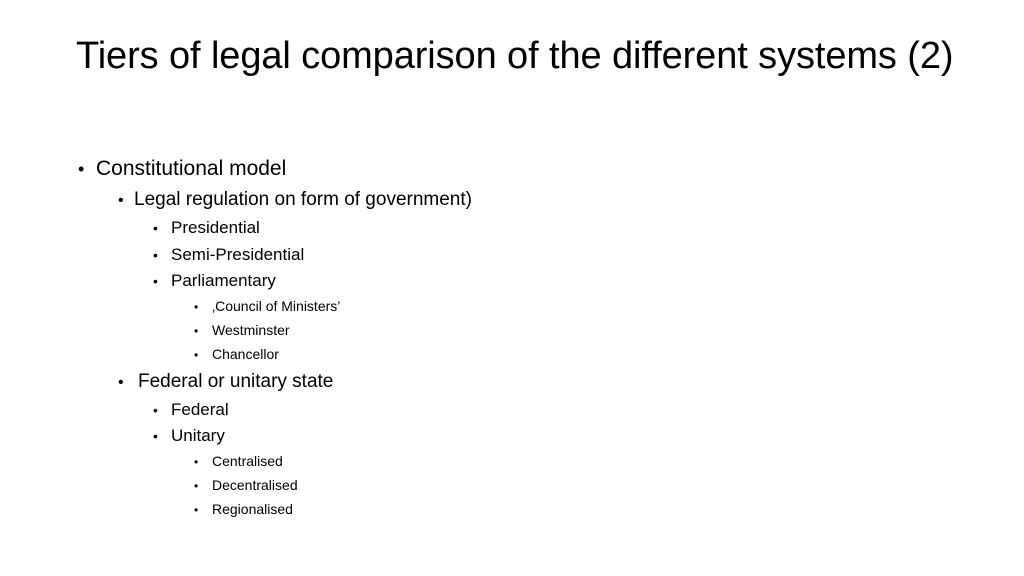 This screenshot has height=576, width=1024. What do you see at coordinates (223, 280) in the screenshot?
I see `outline-item-label: Parliamentary` at bounding box center [223, 280].